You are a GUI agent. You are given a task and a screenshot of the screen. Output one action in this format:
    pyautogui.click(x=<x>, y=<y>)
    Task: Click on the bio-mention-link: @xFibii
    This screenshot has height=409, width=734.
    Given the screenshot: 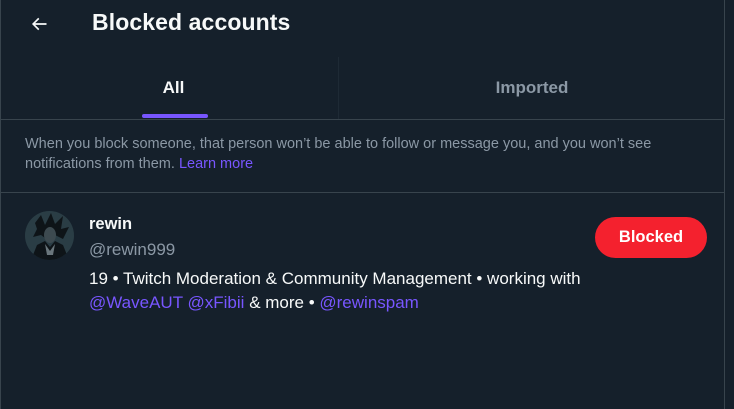 What is the action you would take?
    pyautogui.click(x=216, y=302)
    